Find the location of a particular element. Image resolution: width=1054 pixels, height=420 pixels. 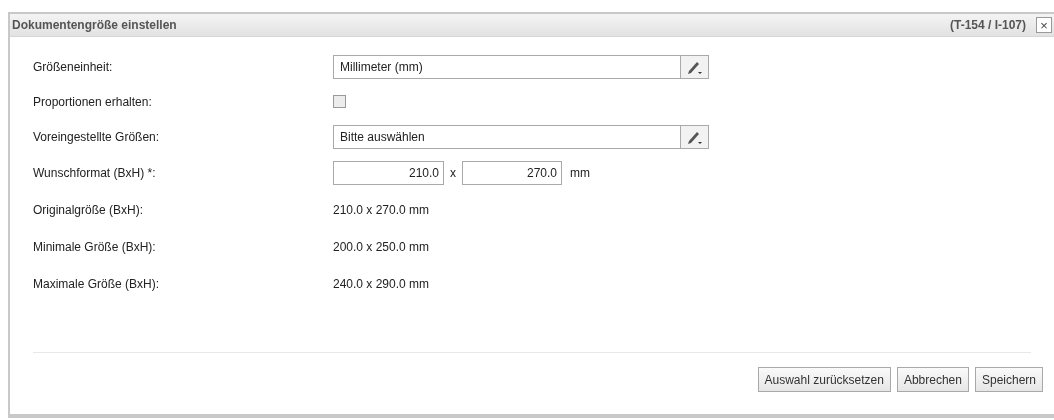

field-label: Maximale Größe (BxH): is located at coordinates (97, 284).